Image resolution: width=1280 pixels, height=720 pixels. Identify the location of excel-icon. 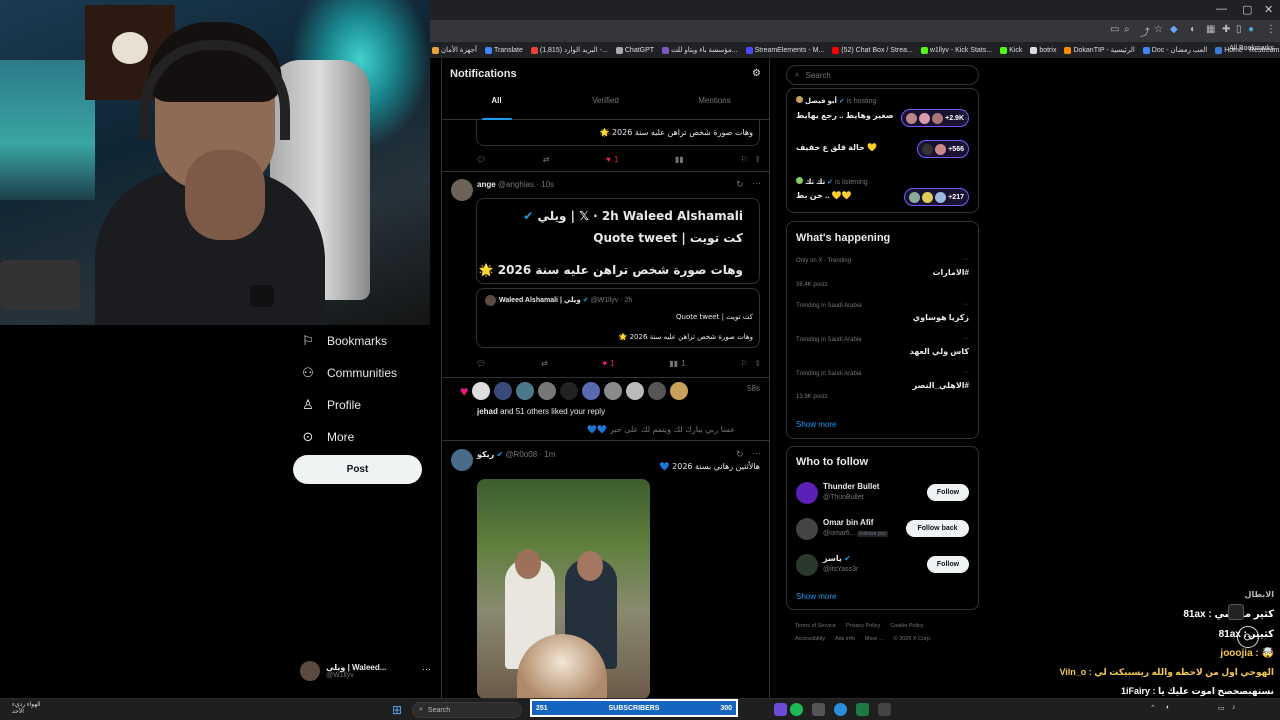
(862, 709).